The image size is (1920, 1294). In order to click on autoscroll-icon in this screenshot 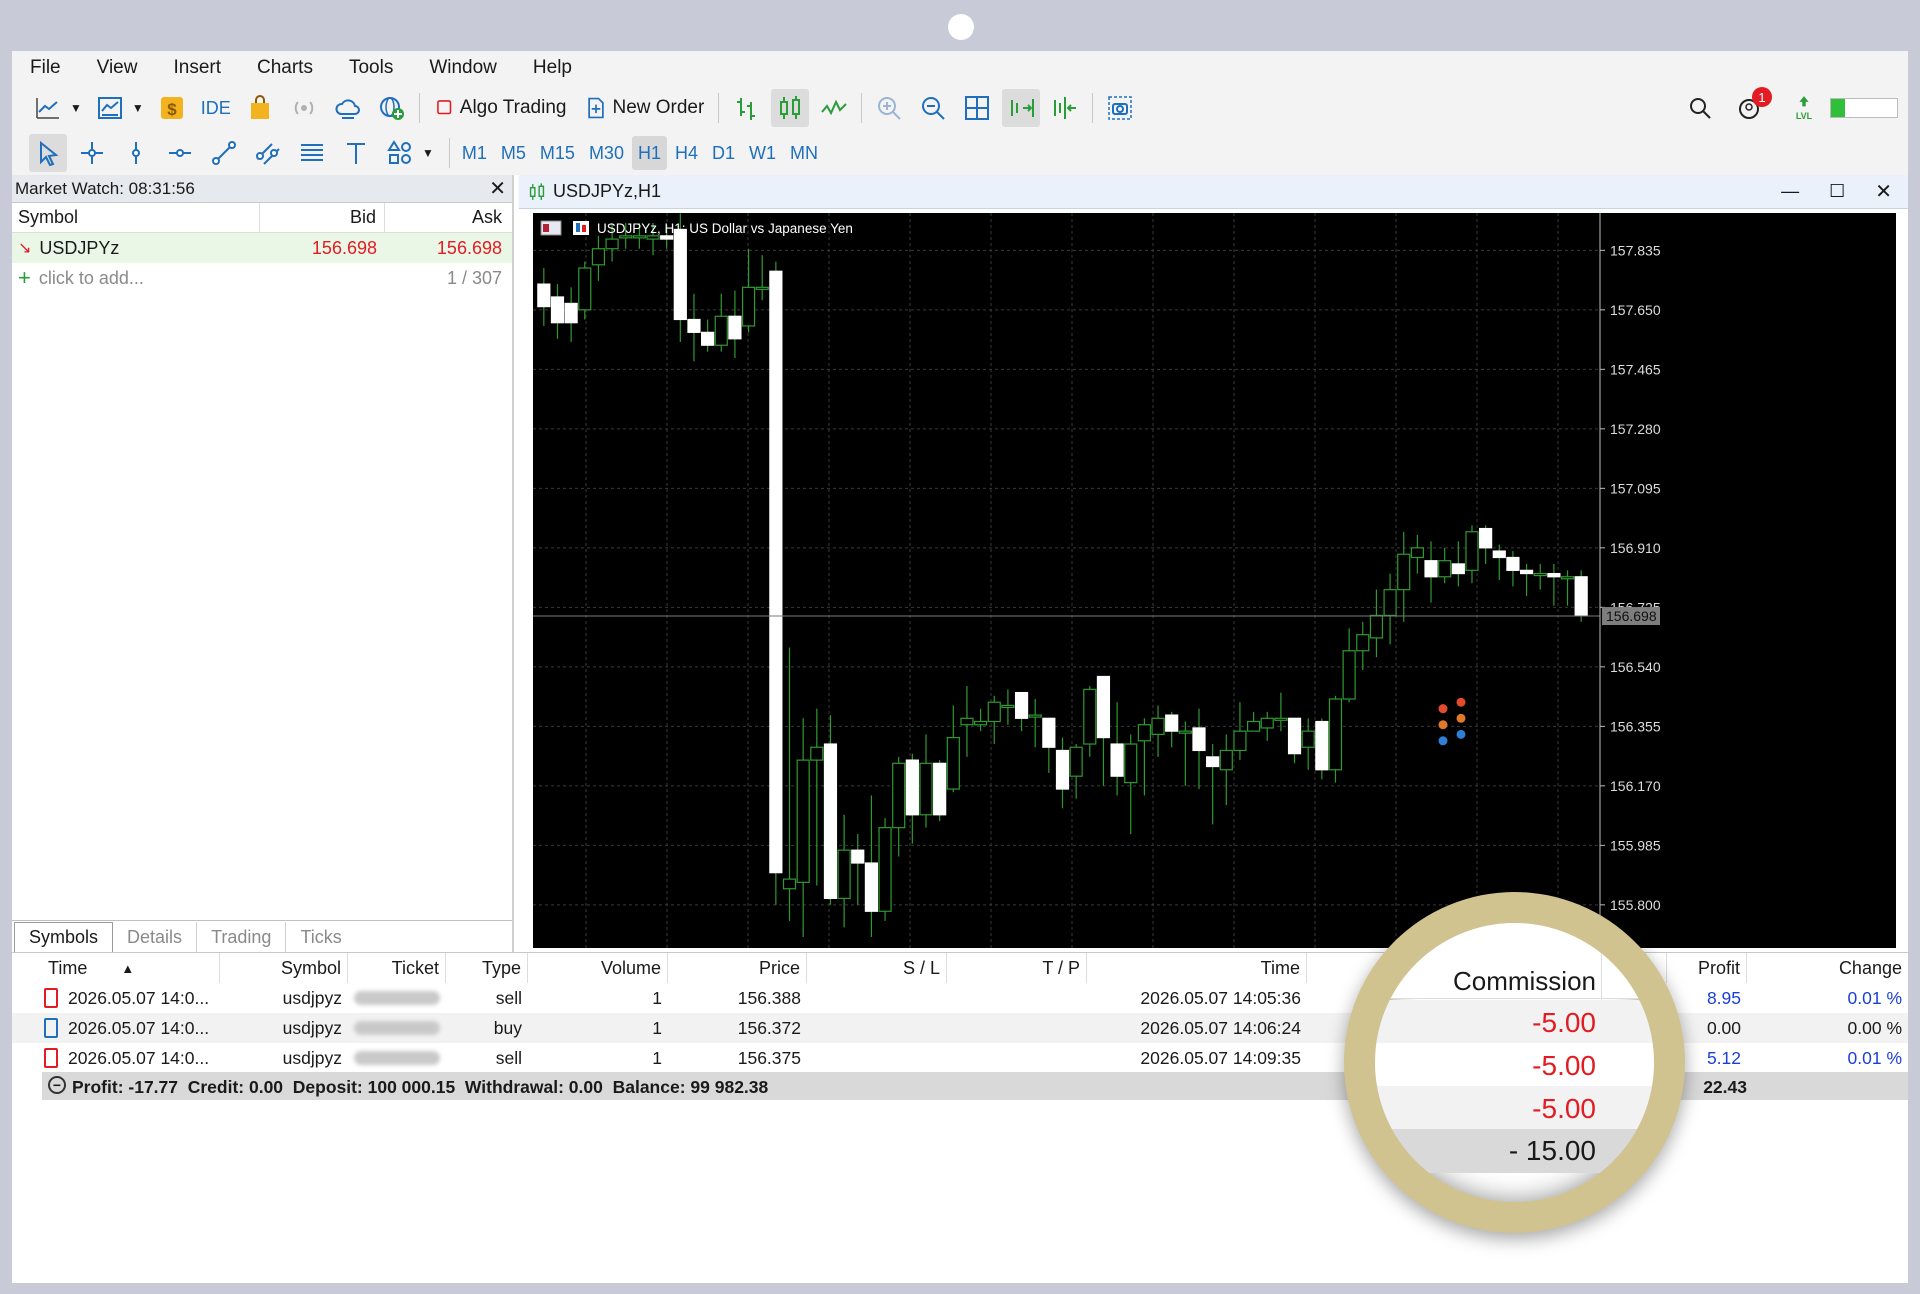, I will do `click(1023, 108)`.